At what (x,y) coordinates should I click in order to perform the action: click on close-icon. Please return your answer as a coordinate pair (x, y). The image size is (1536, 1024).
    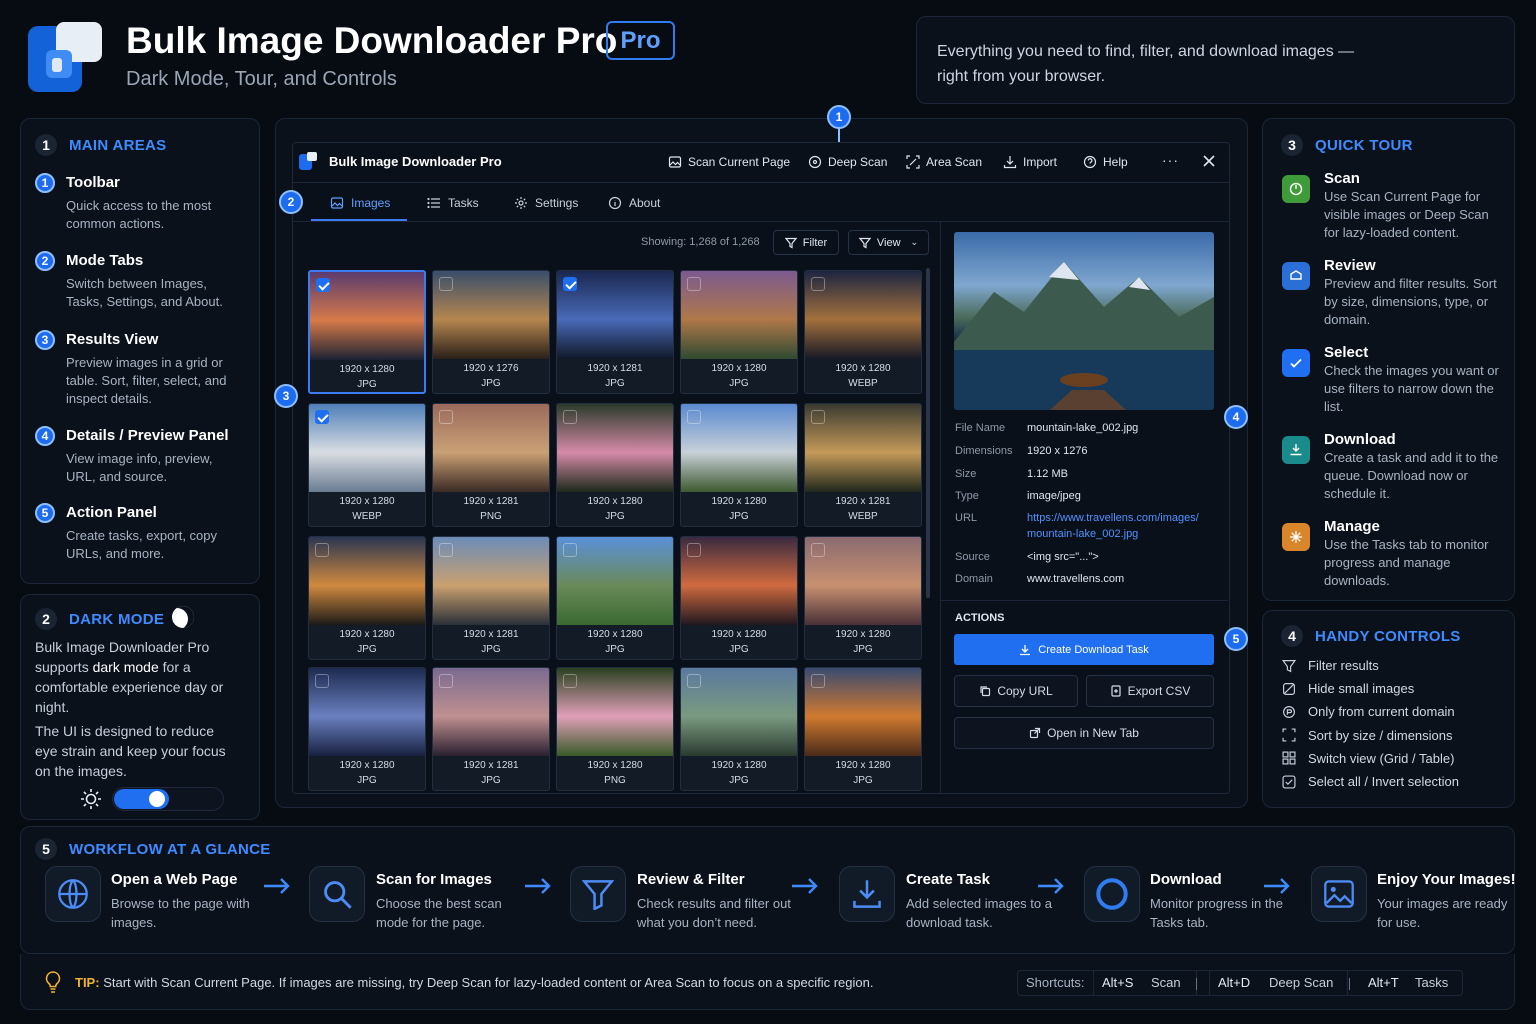
    Looking at the image, I should click on (1209, 161).